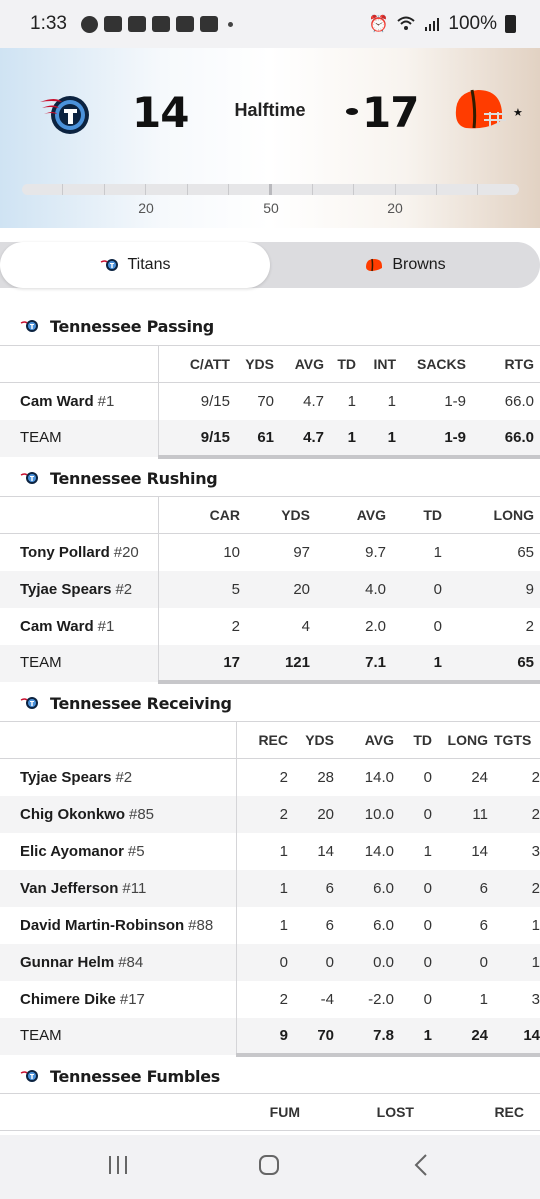 This screenshot has width=540, height=1199. I want to click on team-total-row: TEAM 9/15 61 4.7 1 1 1-9 66.0, so click(270, 439).